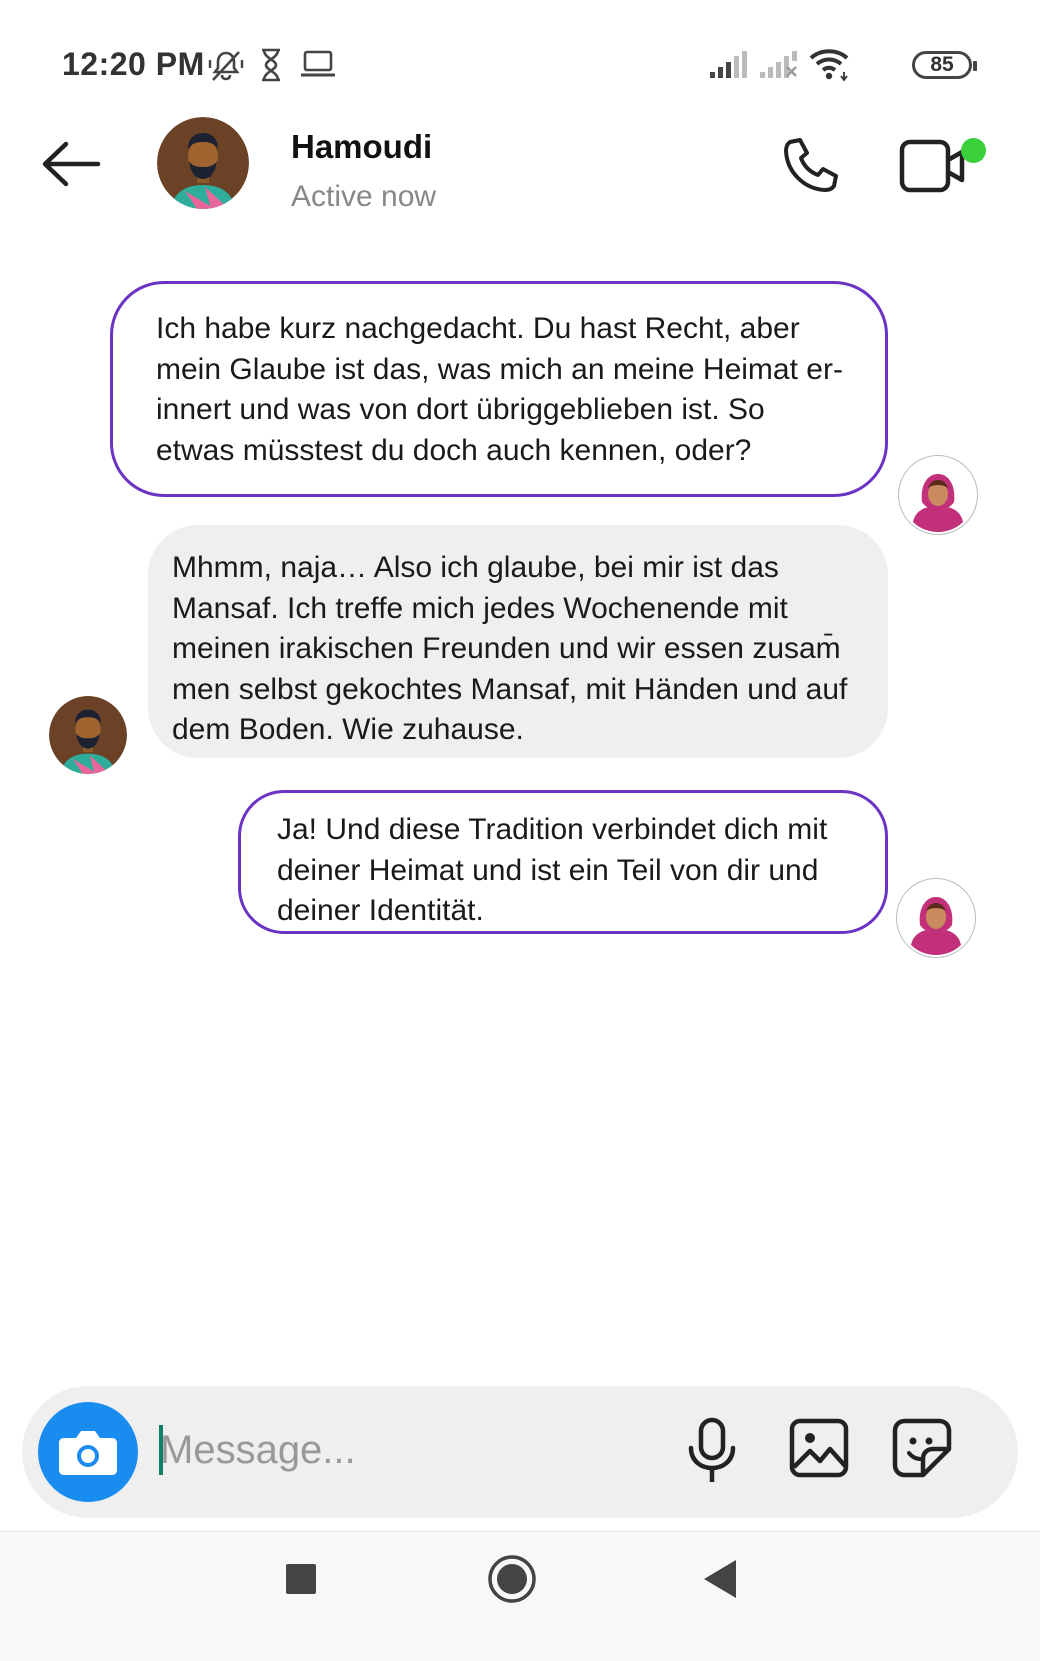 The image size is (1040, 1661). What do you see at coordinates (778, 64) in the screenshot?
I see `signal-no-service-icon` at bounding box center [778, 64].